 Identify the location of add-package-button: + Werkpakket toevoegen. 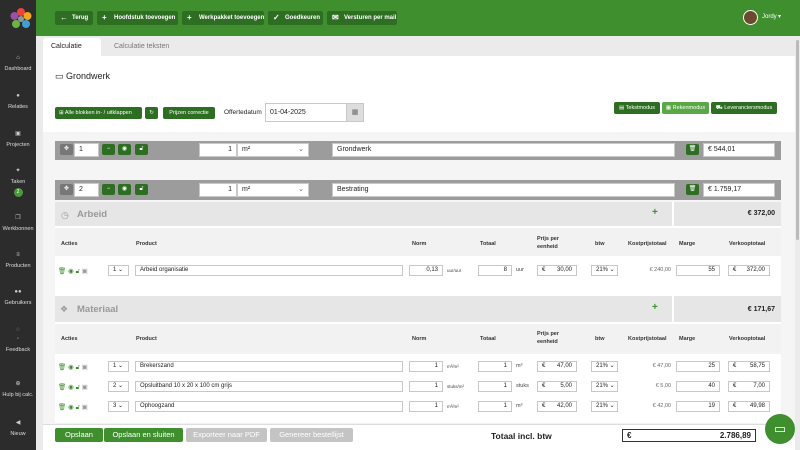
(223, 18).